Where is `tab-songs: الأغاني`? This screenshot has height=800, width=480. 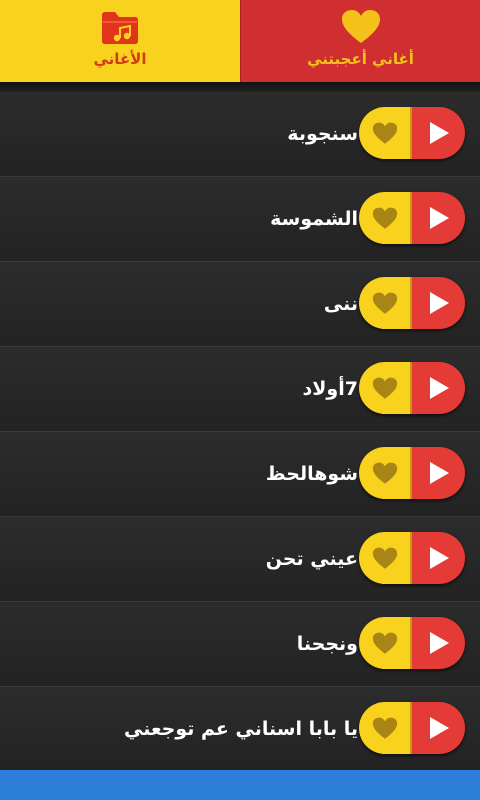
tab-songs: الأغاني is located at coordinates (120, 41).